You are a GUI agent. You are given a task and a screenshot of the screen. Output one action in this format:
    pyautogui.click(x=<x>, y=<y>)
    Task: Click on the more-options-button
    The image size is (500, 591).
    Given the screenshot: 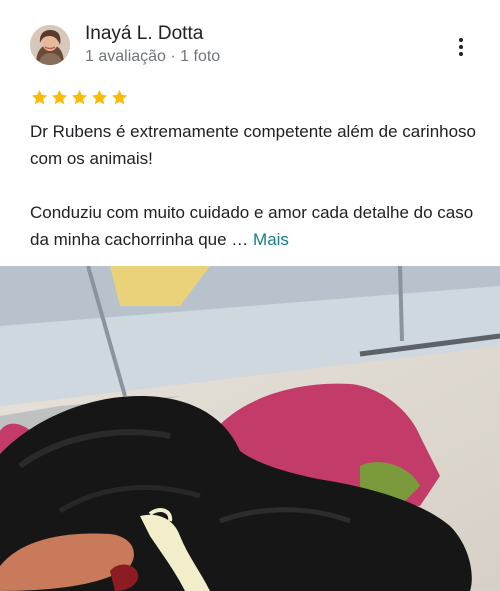 What is the action you would take?
    pyautogui.click(x=461, y=47)
    